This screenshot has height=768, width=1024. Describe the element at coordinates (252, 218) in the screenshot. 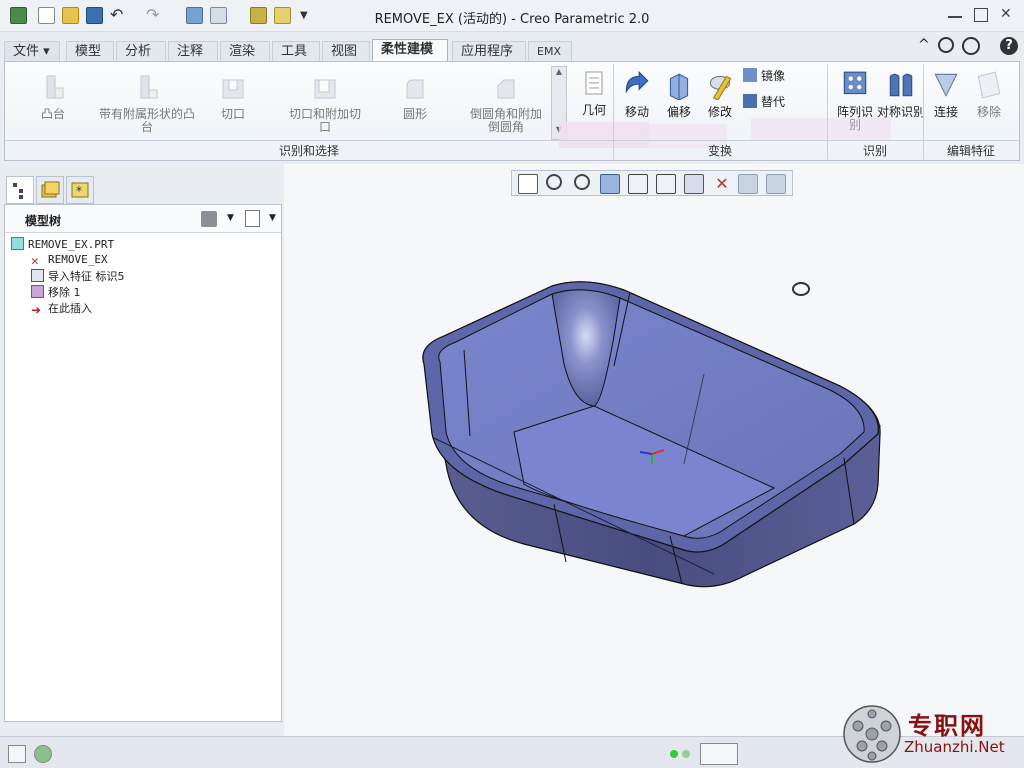

I see `tree-display-icon` at that location.